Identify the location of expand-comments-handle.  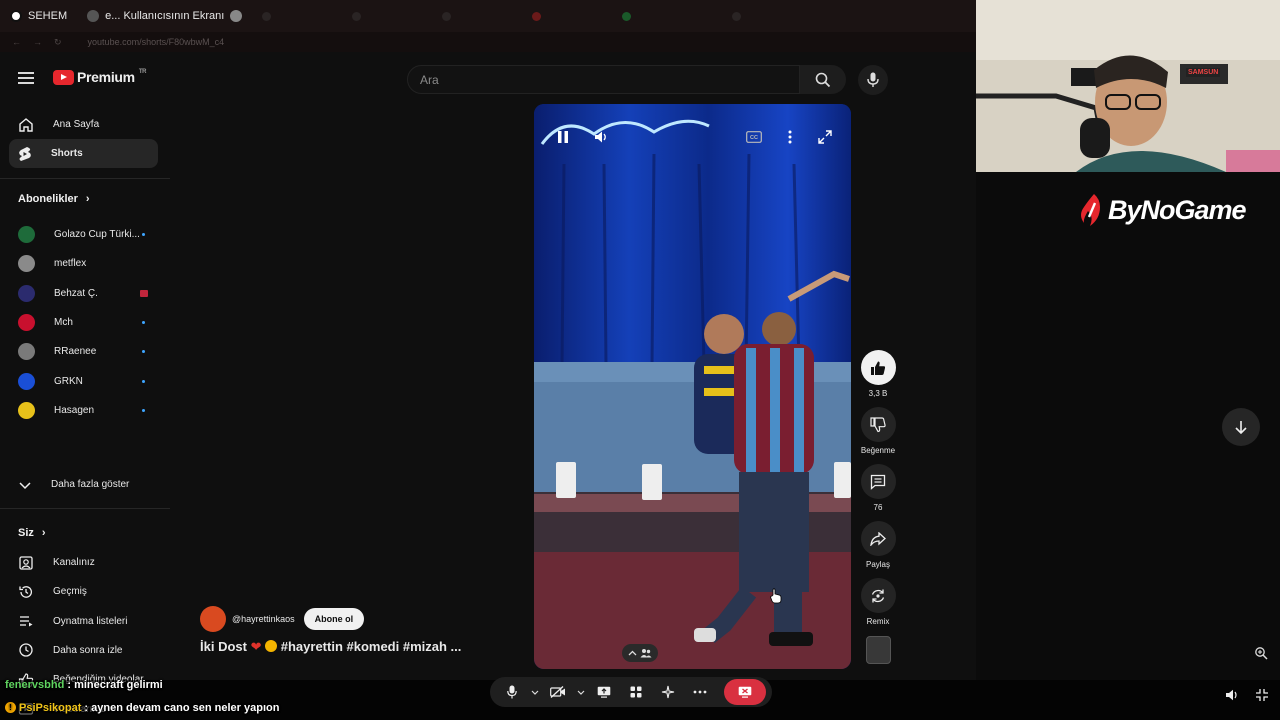
(640, 653).